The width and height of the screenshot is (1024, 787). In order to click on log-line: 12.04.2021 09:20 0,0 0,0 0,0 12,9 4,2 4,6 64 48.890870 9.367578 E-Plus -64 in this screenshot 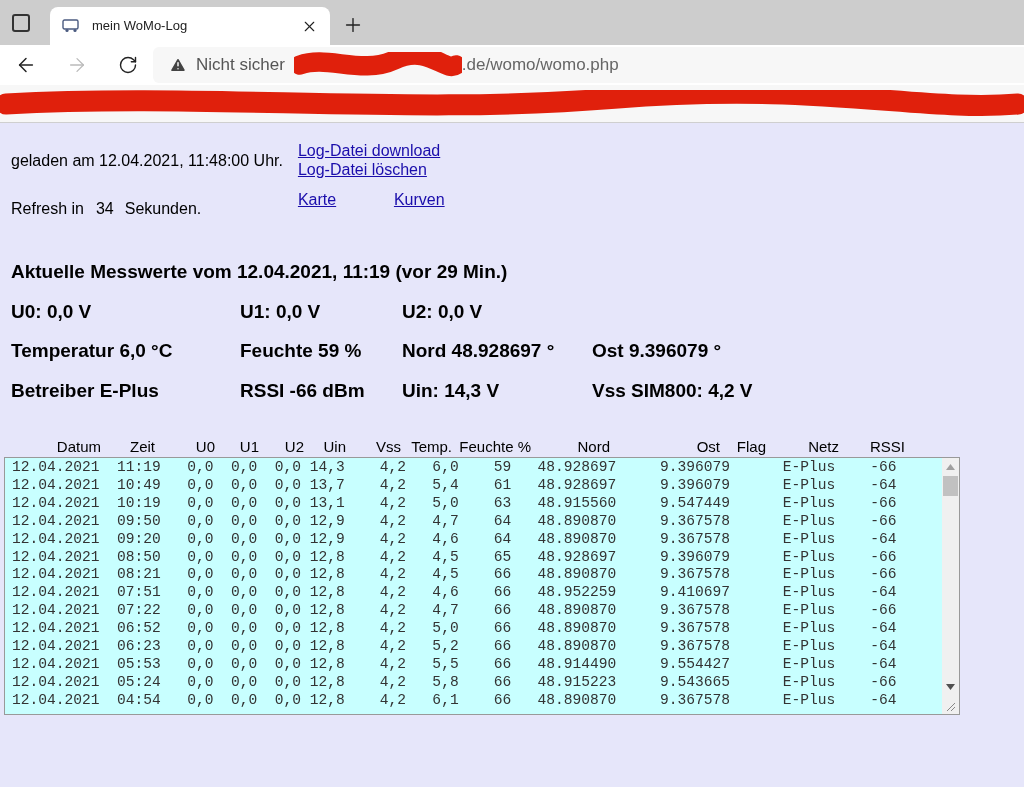, I will do `click(454, 539)`.